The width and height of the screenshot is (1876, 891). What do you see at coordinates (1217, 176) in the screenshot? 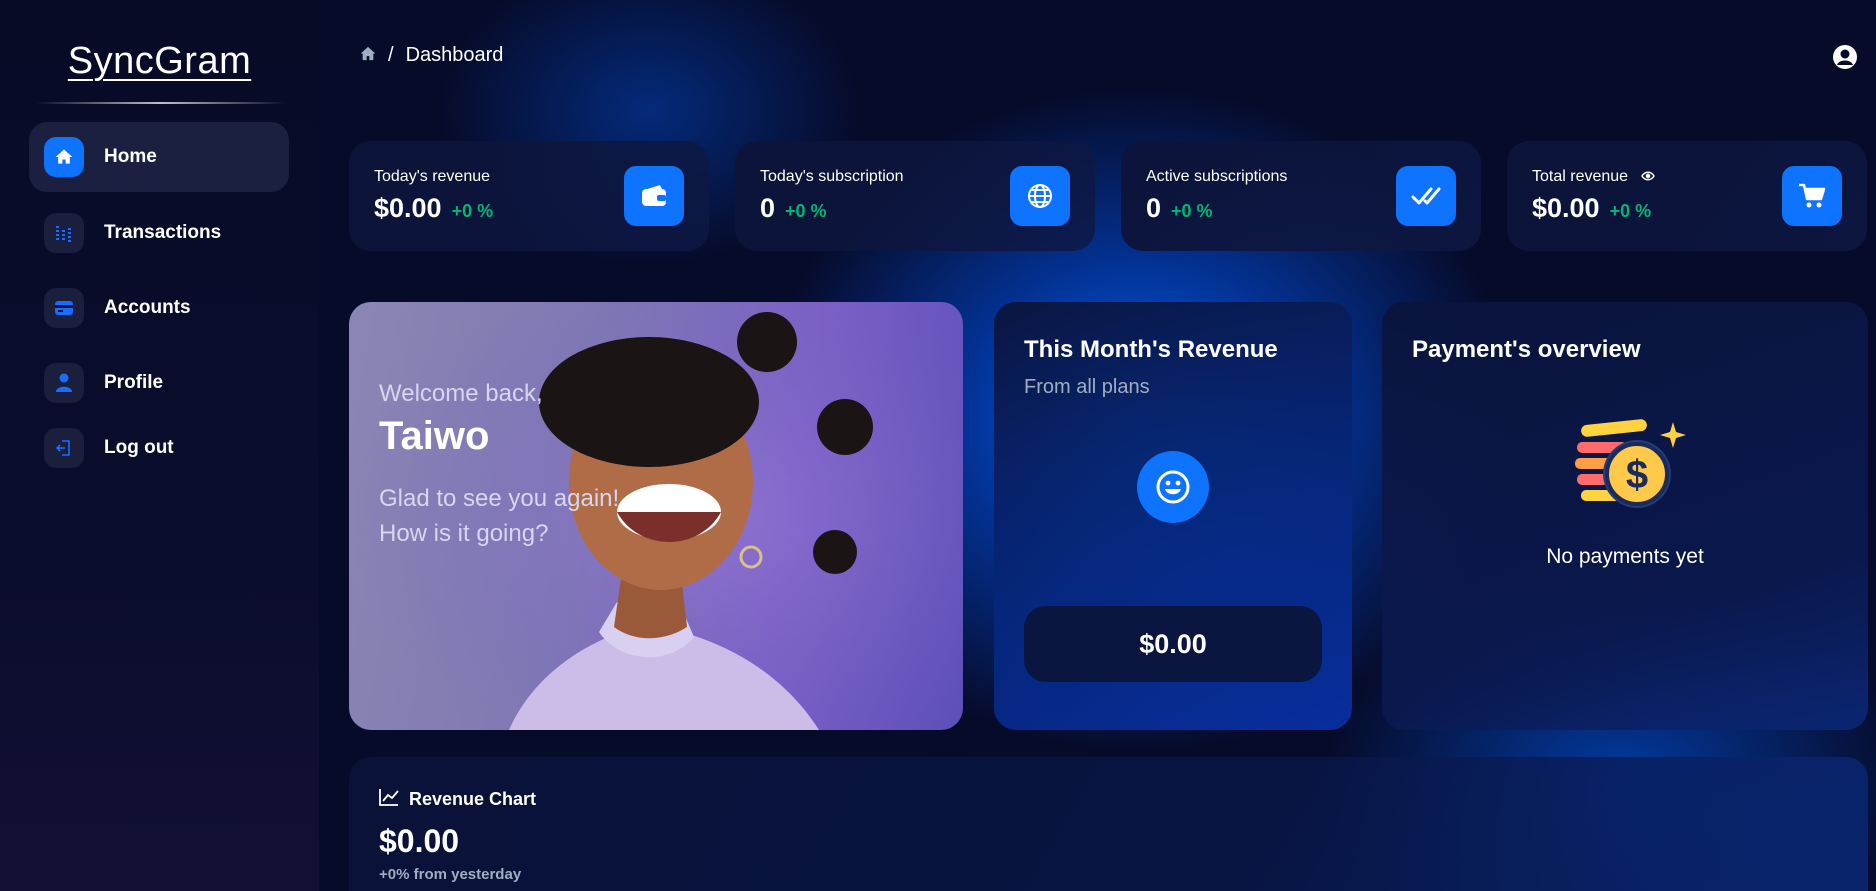
I see `stat-title: Active subscriptions` at bounding box center [1217, 176].